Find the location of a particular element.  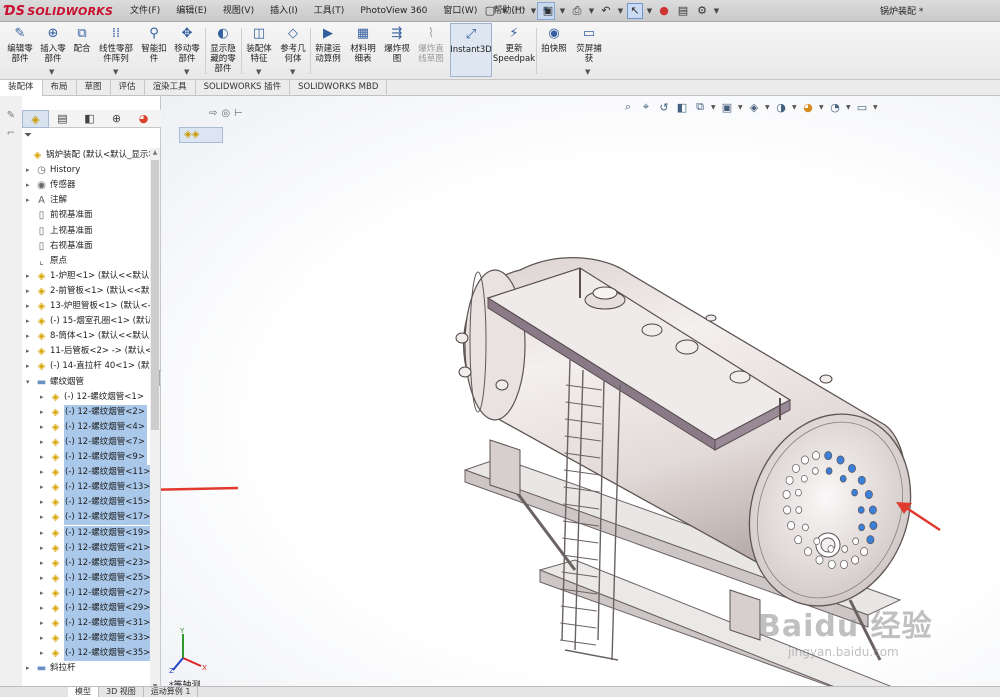

tree-item: ▯ 右视基准面 is located at coordinates (86, 246).